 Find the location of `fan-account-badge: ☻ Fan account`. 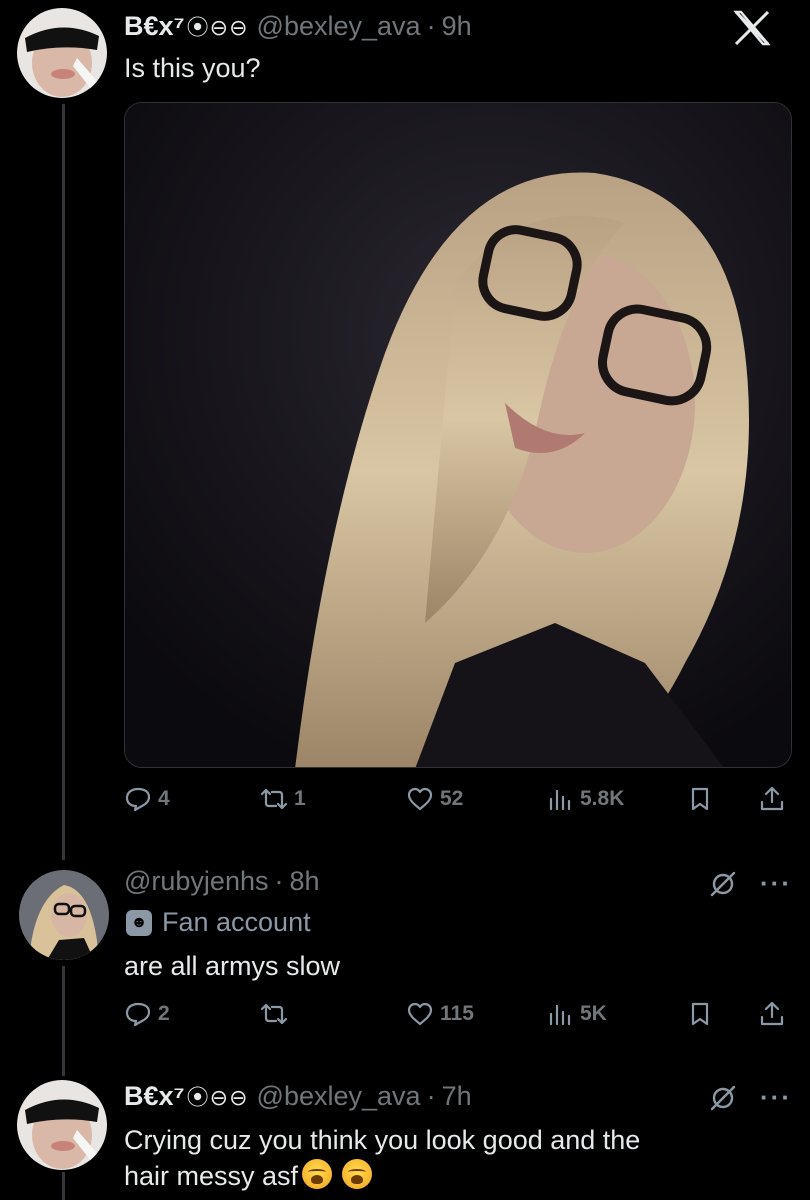

fan-account-badge: ☻ Fan account is located at coordinates (218, 922).